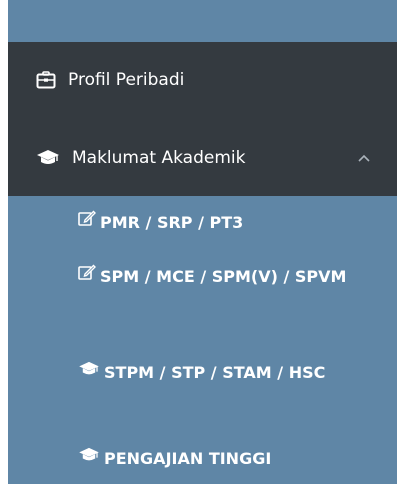 The width and height of the screenshot is (397, 484). I want to click on sidebar-item-maklumat-akademik: Maklumat Akademik, so click(202, 158).